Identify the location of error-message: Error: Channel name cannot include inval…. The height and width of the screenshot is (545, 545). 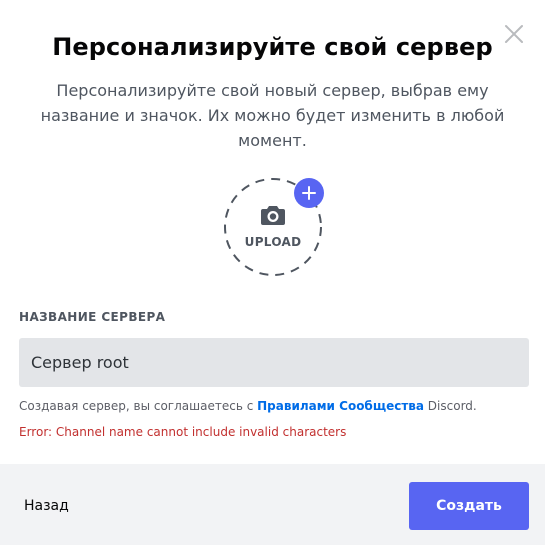
(183, 432).